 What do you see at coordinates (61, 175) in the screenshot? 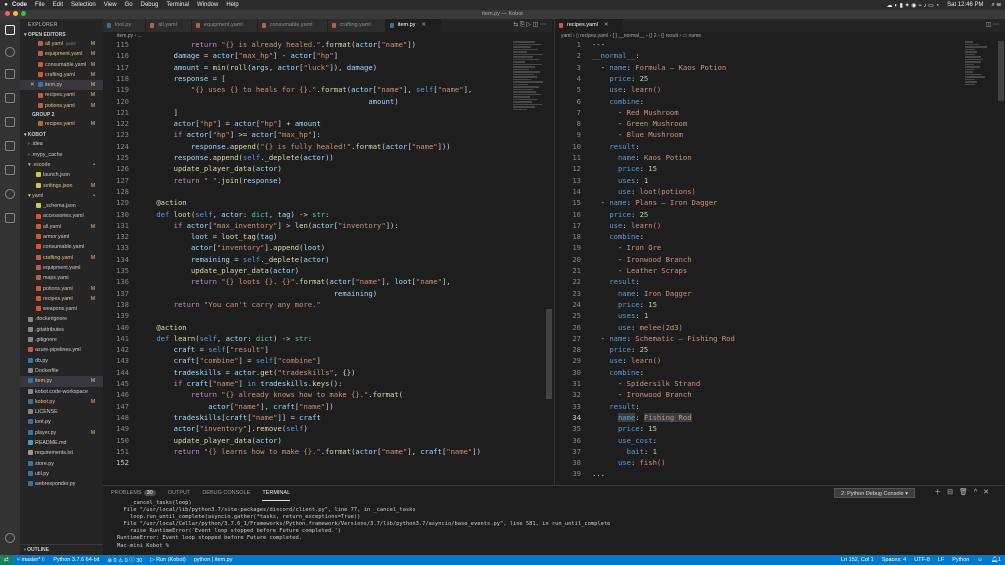
I see `file-item: launch.json` at bounding box center [61, 175].